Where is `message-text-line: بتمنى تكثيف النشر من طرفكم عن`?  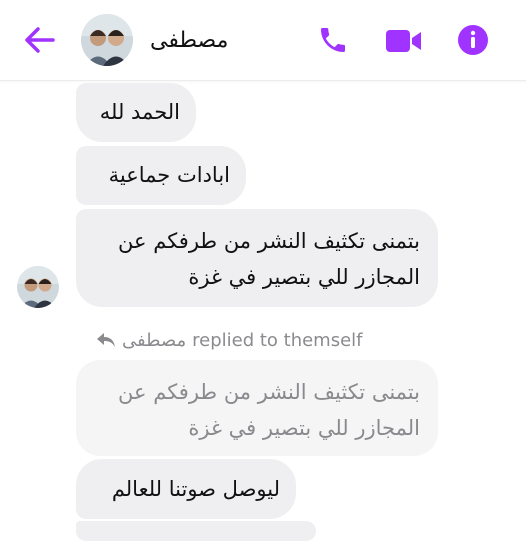 message-text-line: بتمنى تكثيف النشر من طرفكم عن is located at coordinates (269, 241).